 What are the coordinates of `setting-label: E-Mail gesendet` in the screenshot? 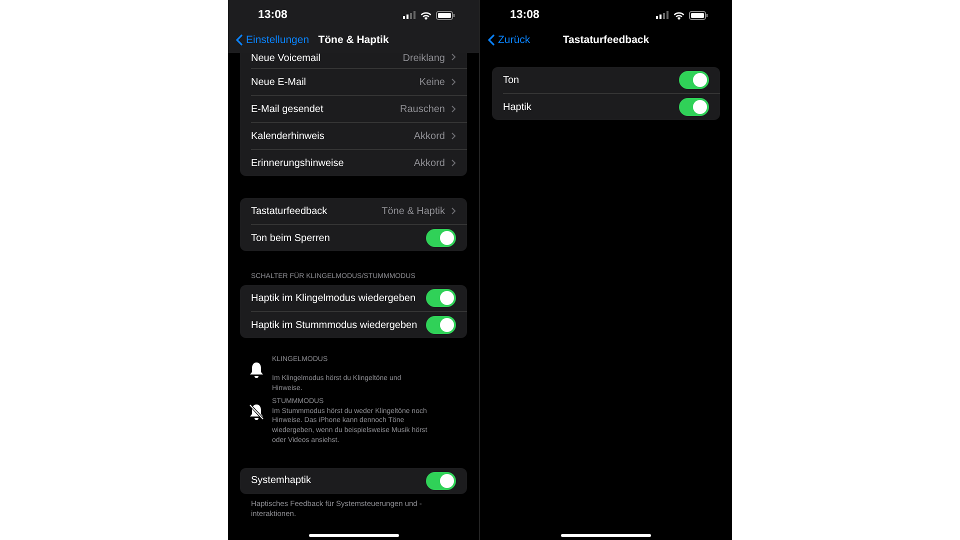 It's located at (287, 109).